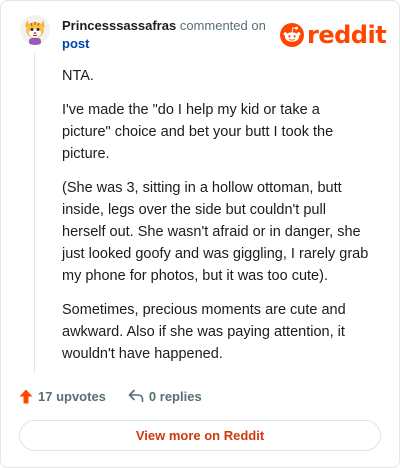 This screenshot has width=400, height=468. Describe the element at coordinates (26, 396) in the screenshot. I see `upvote-arrow-icon` at that location.